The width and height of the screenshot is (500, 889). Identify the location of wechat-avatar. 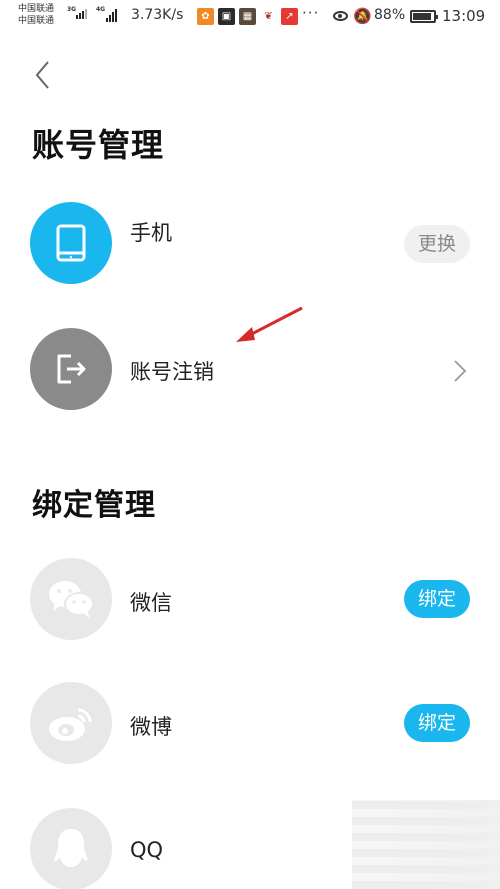
(71, 599).